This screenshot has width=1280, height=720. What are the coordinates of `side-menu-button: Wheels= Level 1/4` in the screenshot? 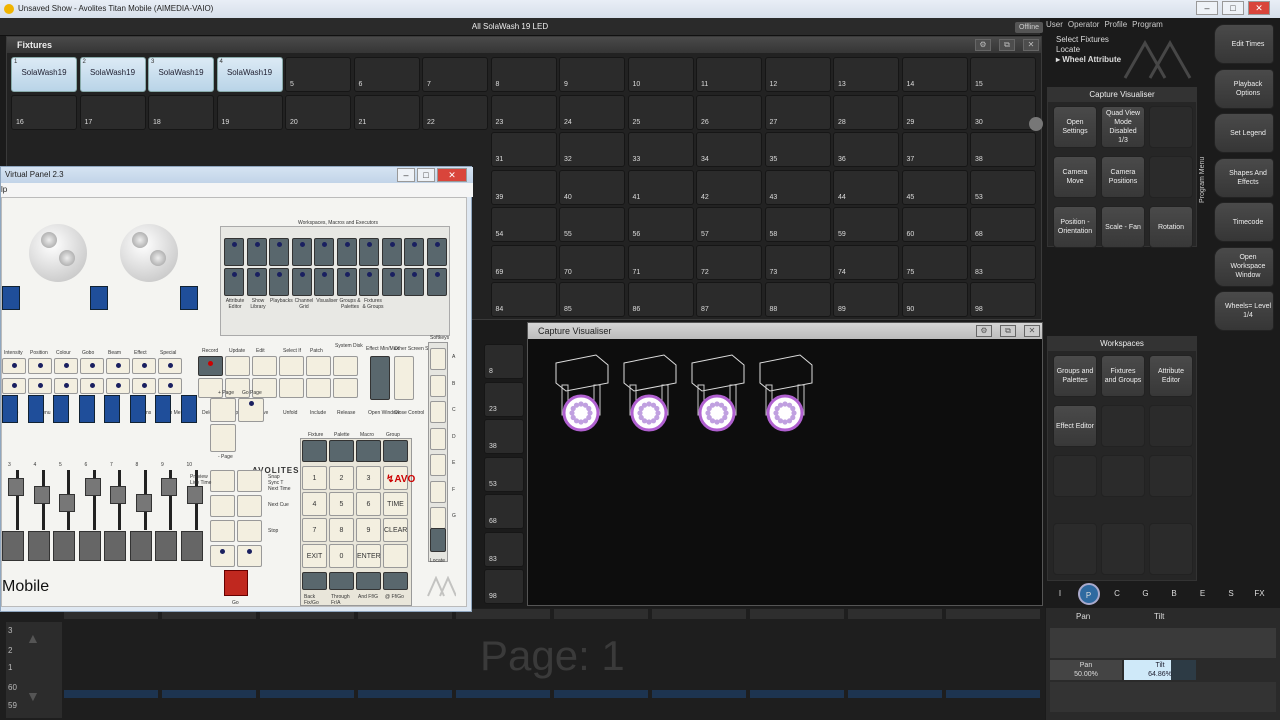 It's located at (1244, 311).